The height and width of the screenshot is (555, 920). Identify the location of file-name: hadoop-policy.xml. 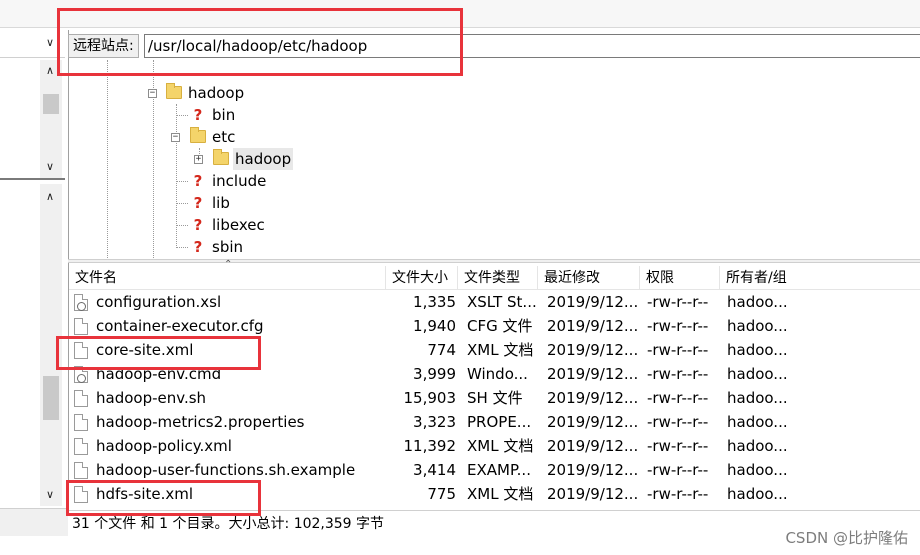
(164, 446).